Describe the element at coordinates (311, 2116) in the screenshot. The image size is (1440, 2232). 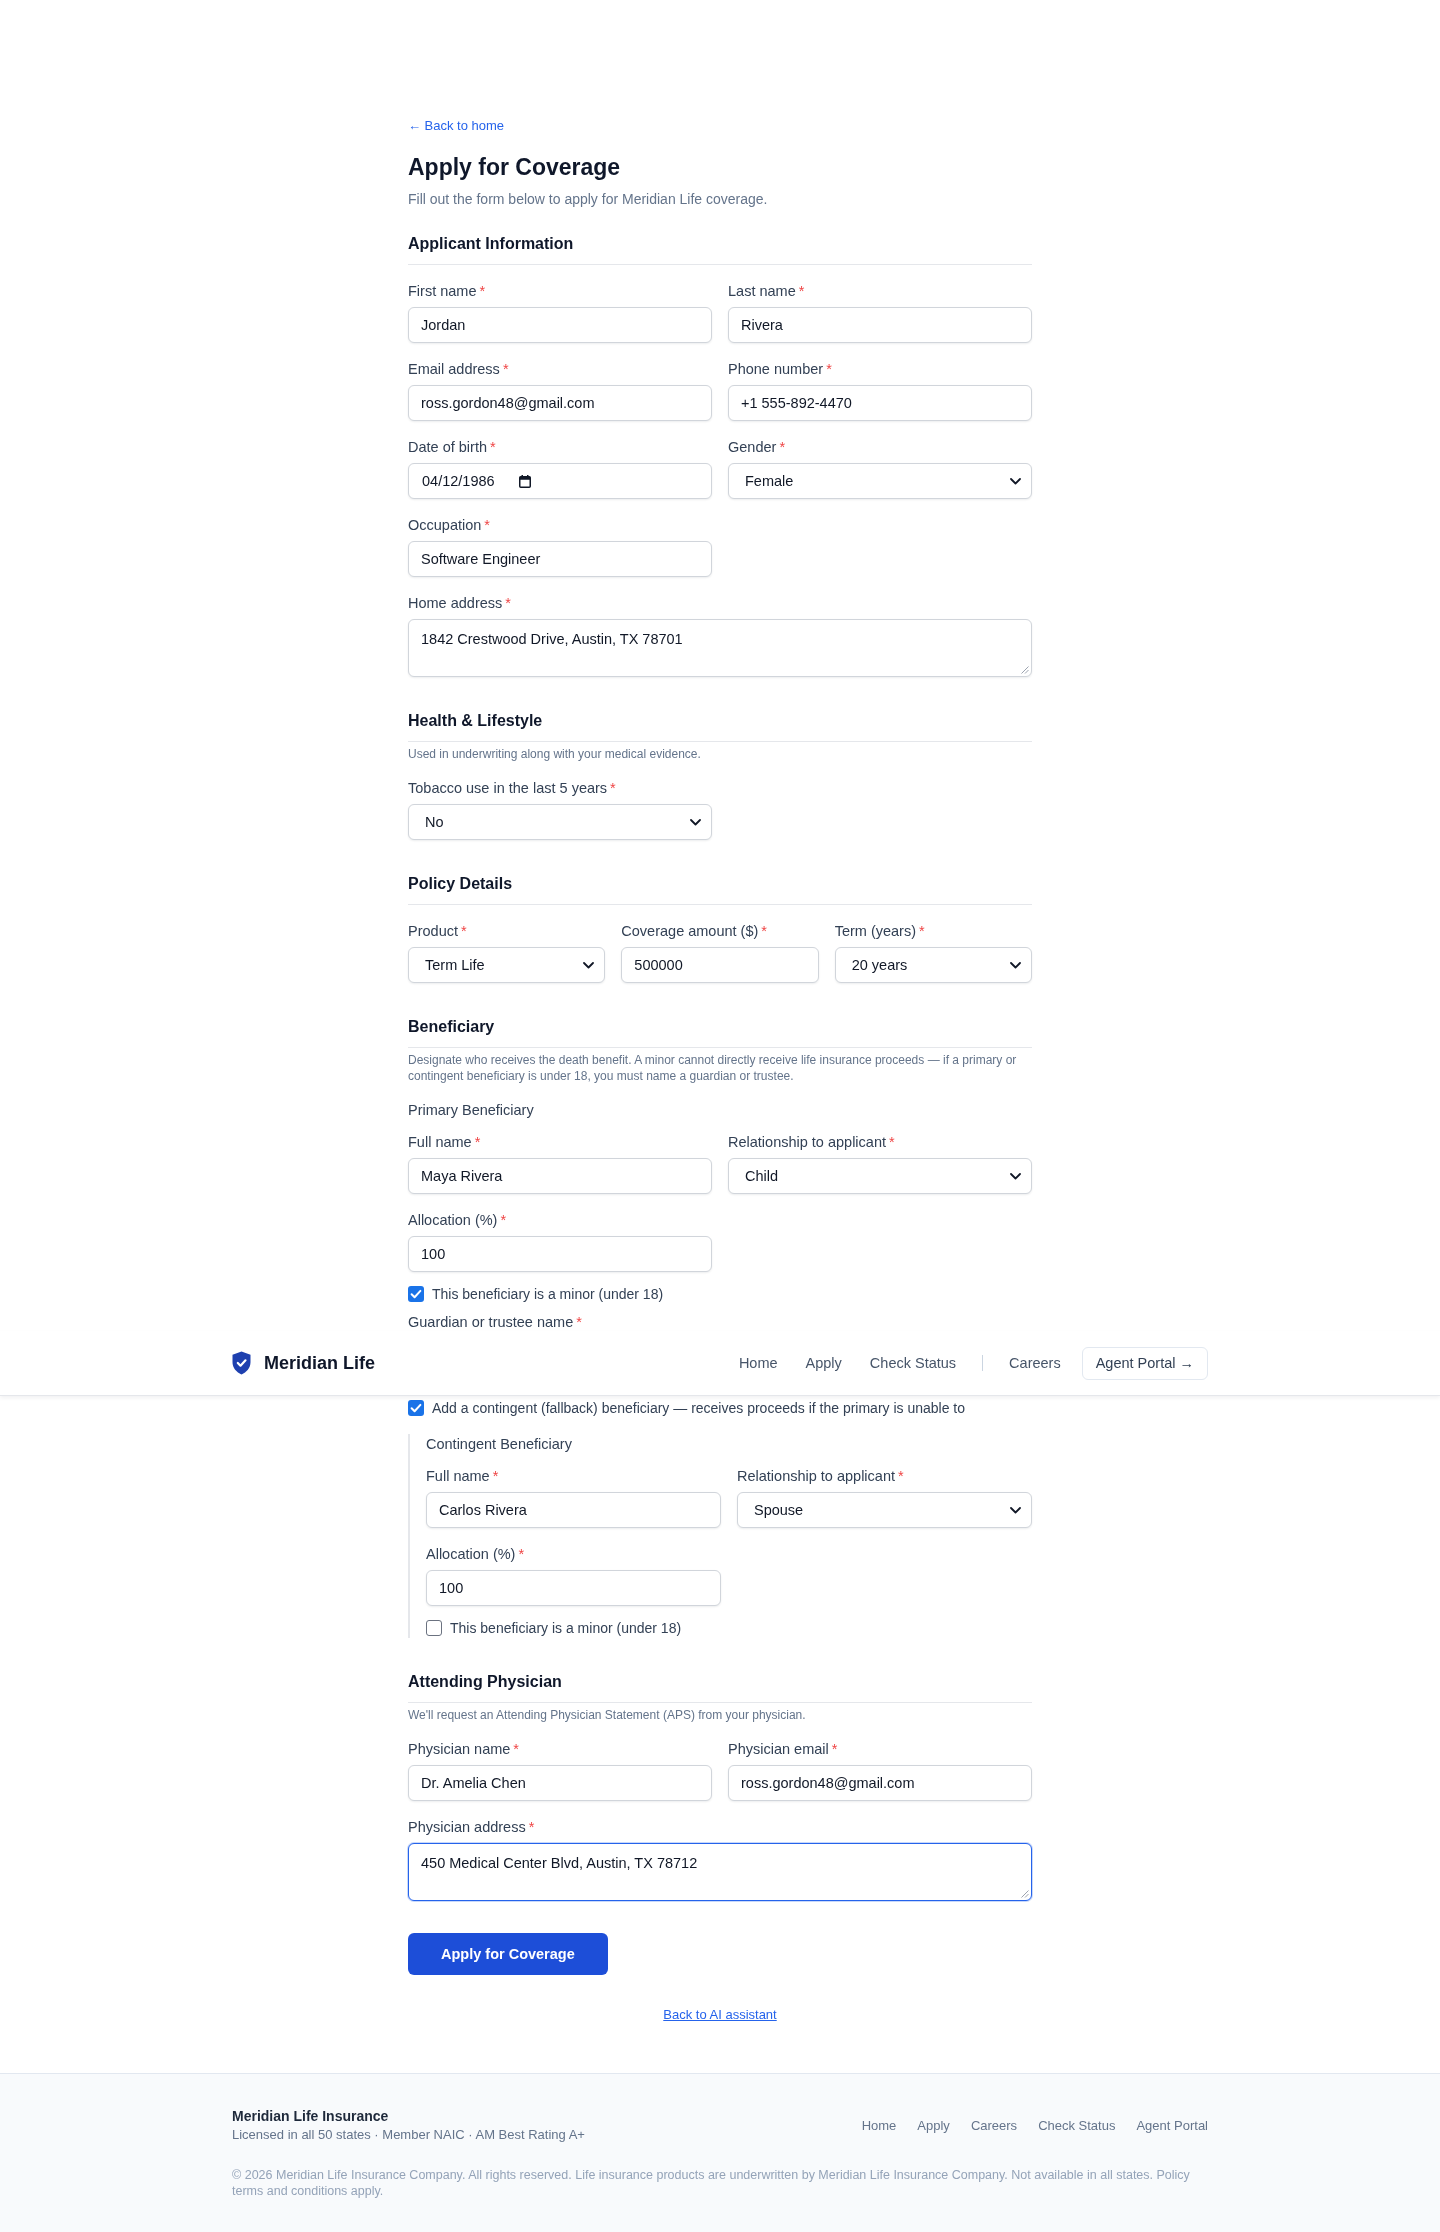
I see `footer-title: Meridian Life Insurance` at that location.